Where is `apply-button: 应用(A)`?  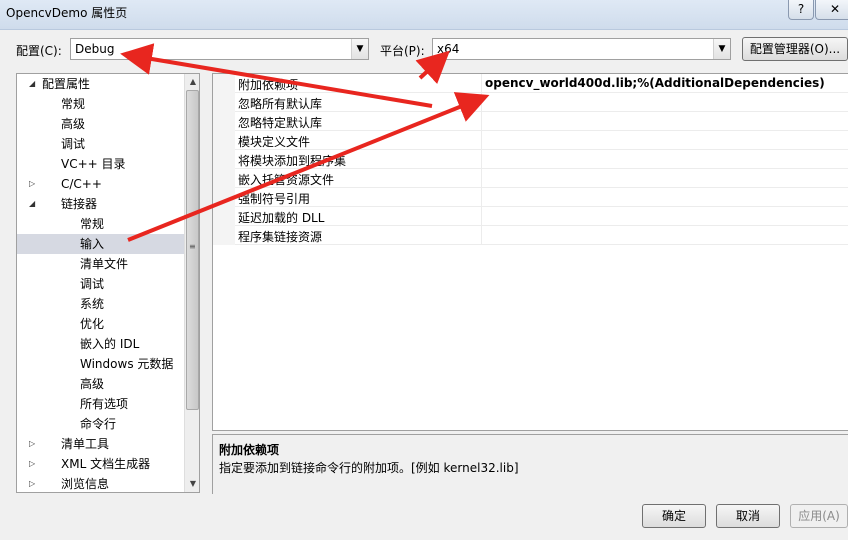 apply-button: 应用(A) is located at coordinates (819, 516).